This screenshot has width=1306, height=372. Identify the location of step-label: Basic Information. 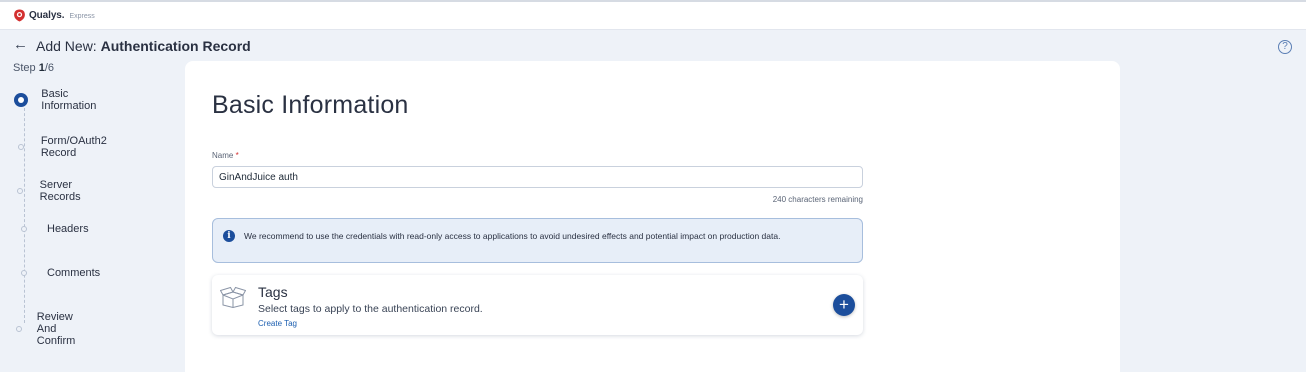
(69, 100).